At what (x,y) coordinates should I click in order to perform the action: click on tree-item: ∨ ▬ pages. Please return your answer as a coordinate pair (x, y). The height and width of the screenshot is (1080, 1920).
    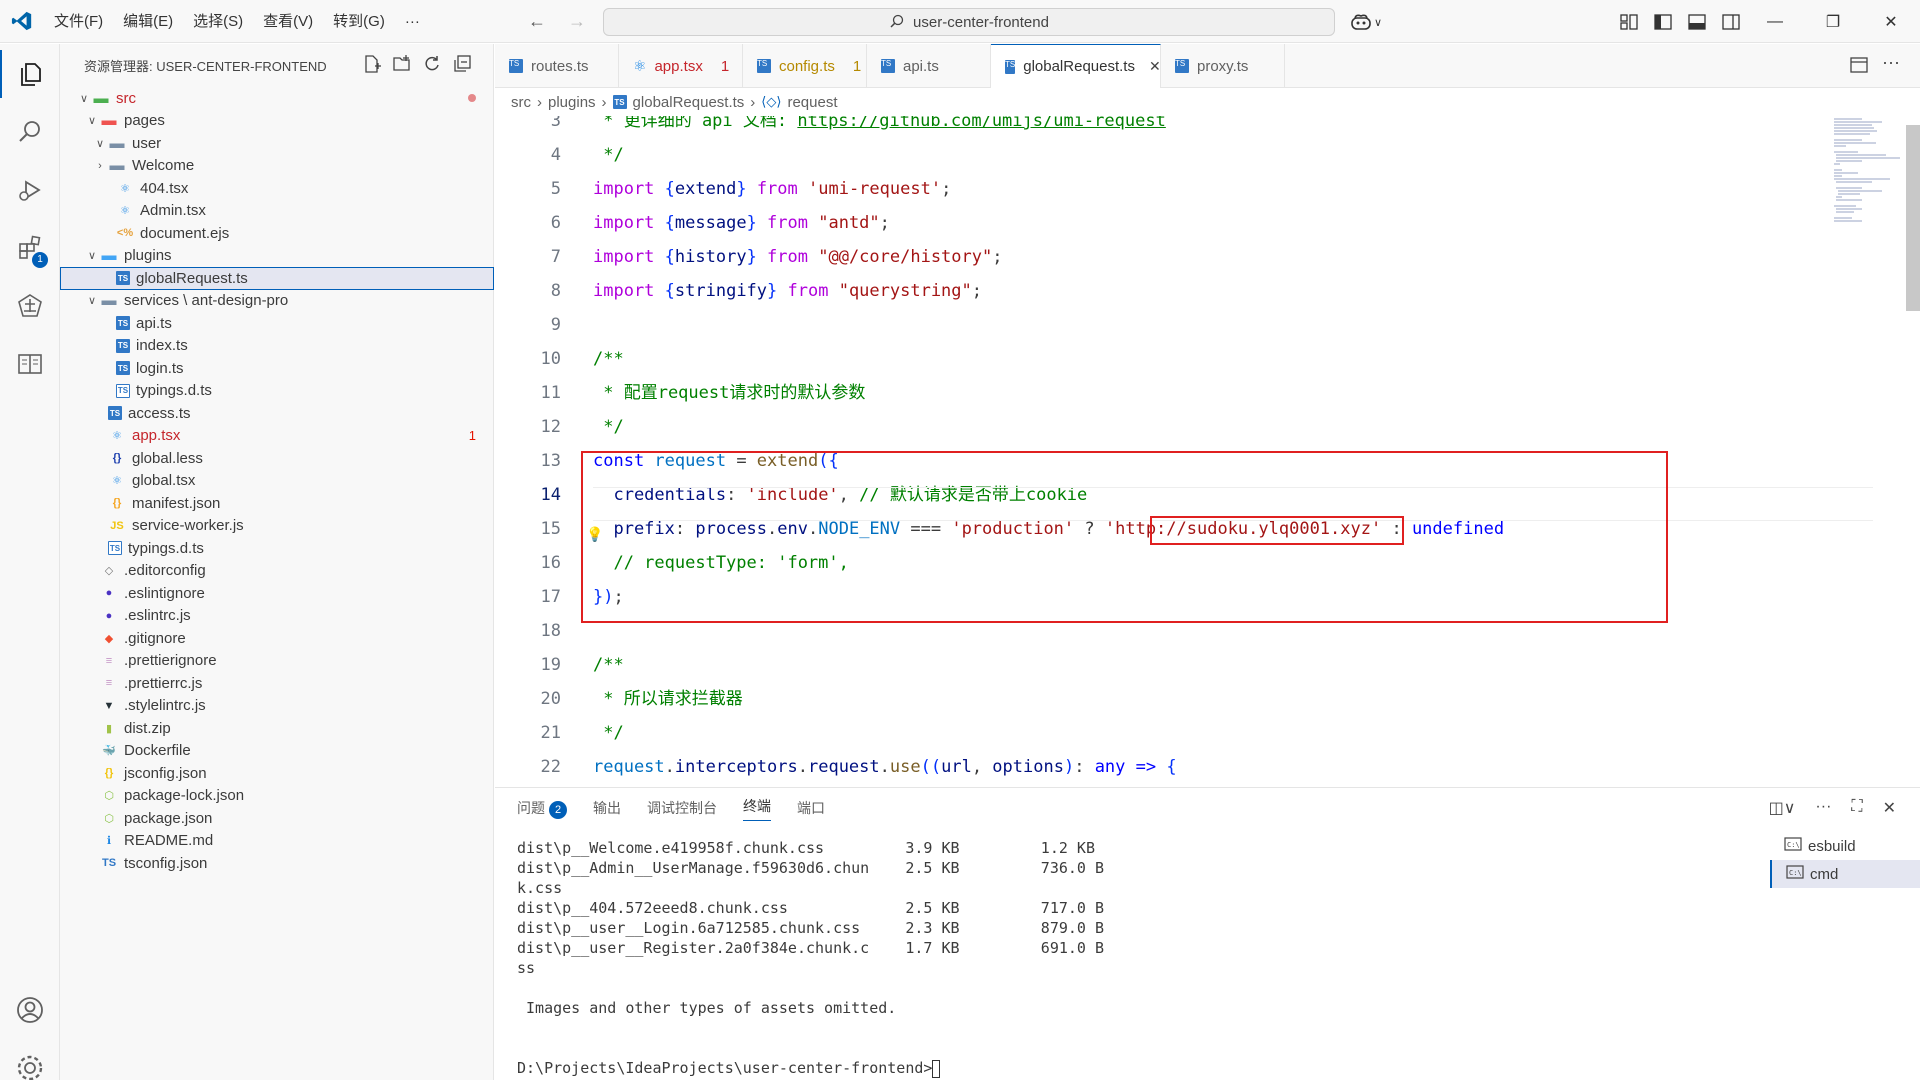
    Looking at the image, I should click on (277, 121).